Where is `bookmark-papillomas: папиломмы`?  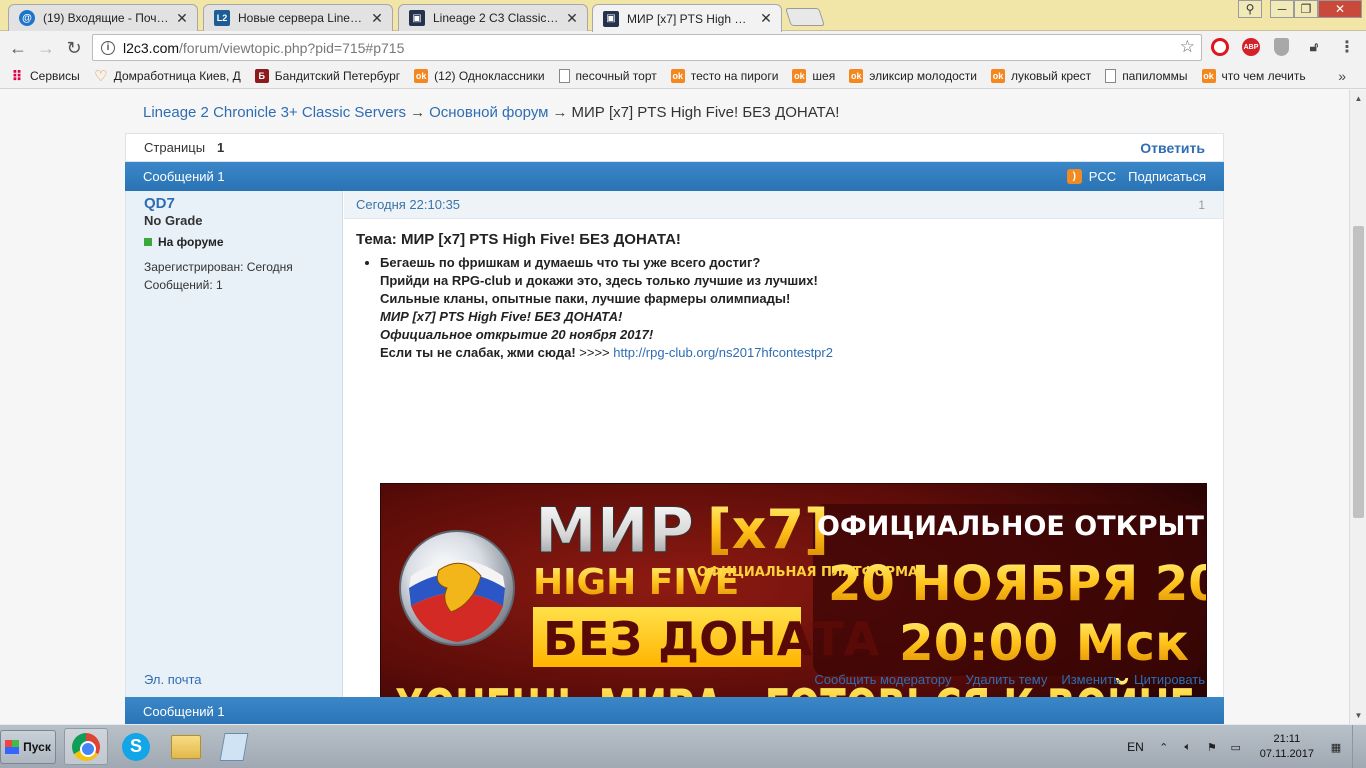
bookmark-papillomas: папиломмы is located at coordinates (1146, 76).